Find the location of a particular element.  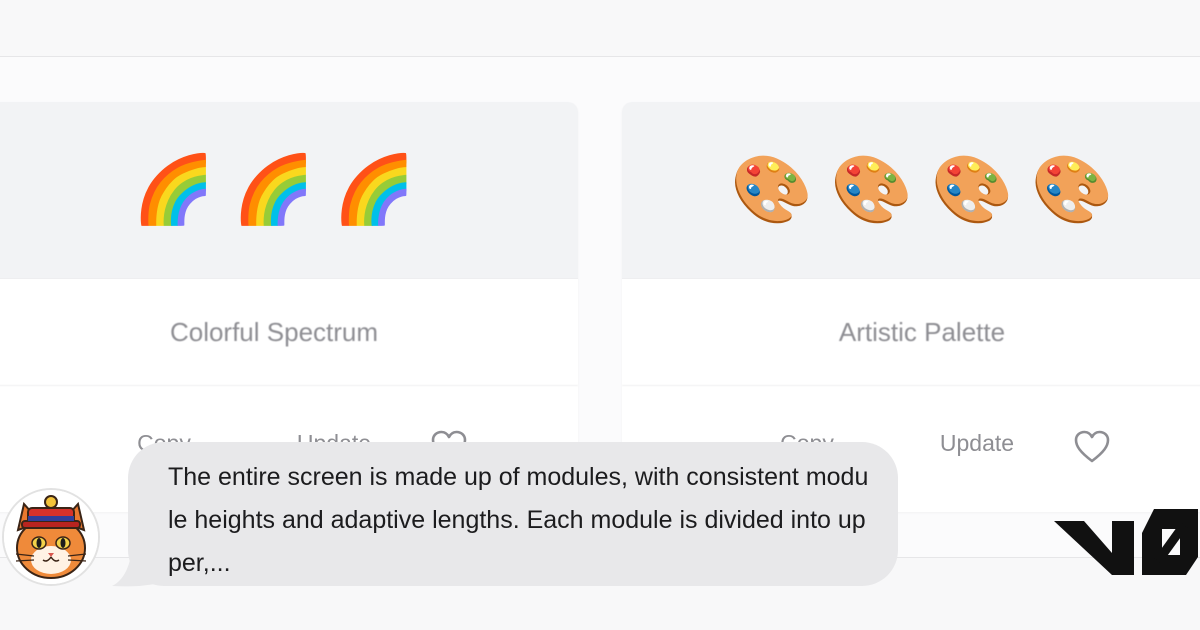

card-preview: 🌈 🌈 🌈 is located at coordinates (289, 190).